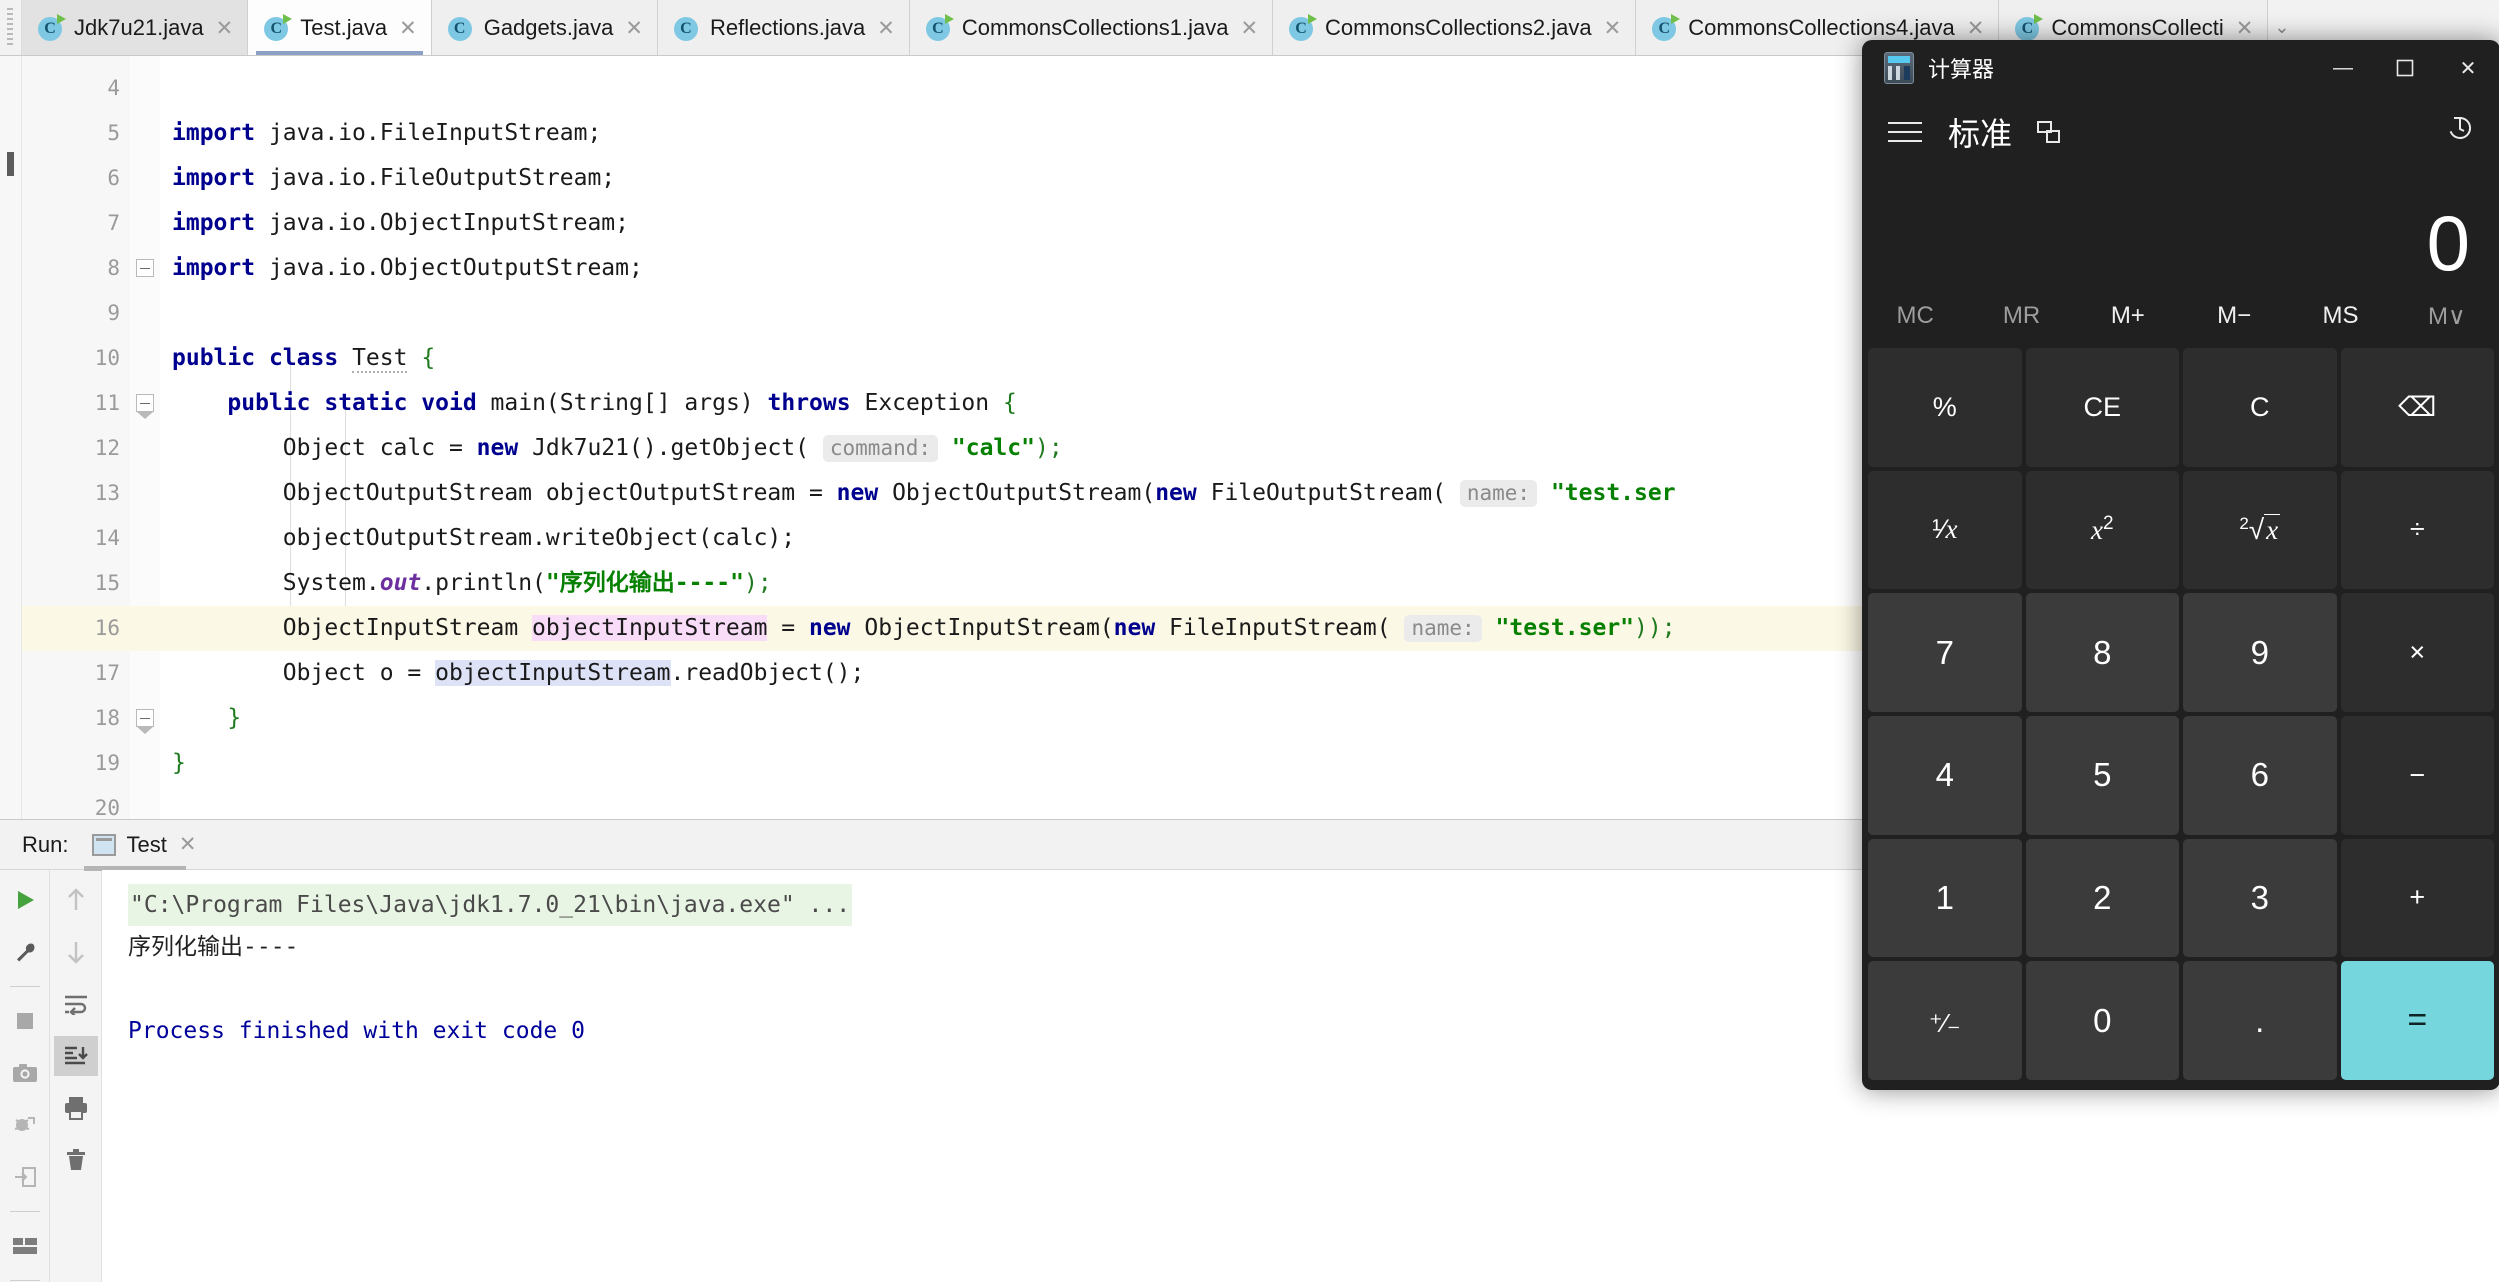  What do you see at coordinates (1945, 652) in the screenshot?
I see `seven-key: 7` at bounding box center [1945, 652].